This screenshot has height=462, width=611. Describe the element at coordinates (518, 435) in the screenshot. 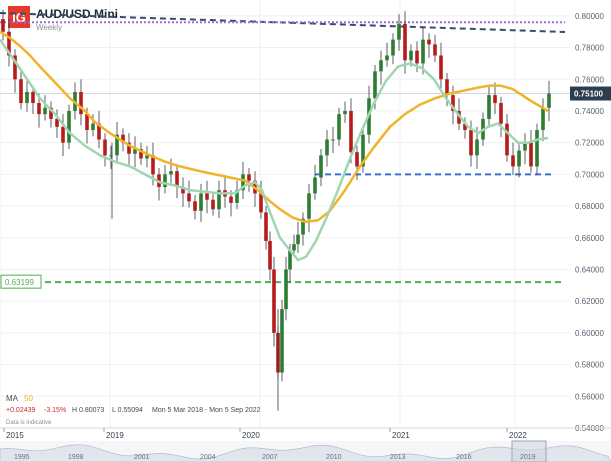

I see `x-tick-label: 2022` at that location.